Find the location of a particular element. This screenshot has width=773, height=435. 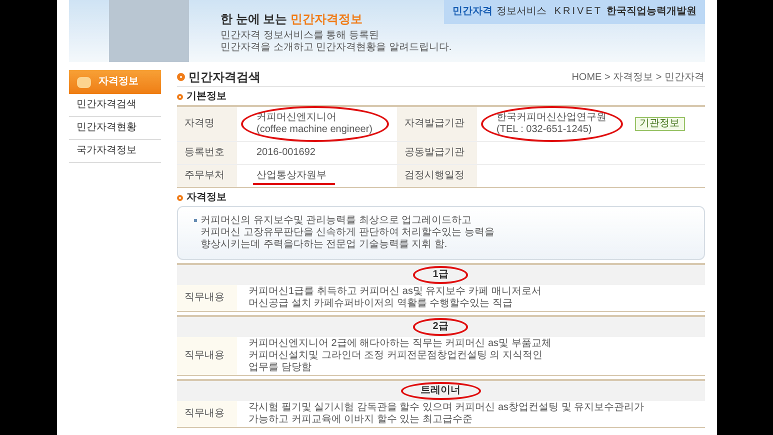

duty-text: 커피머신1급를 취득하고 커피머신 as및 유지보수 카페 매니저로서 is located at coordinates (395, 292).